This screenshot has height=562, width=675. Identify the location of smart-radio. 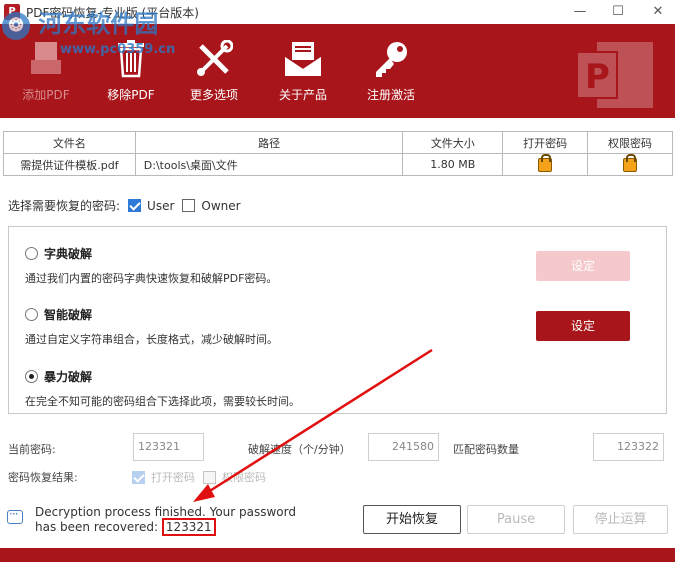
(31, 314).